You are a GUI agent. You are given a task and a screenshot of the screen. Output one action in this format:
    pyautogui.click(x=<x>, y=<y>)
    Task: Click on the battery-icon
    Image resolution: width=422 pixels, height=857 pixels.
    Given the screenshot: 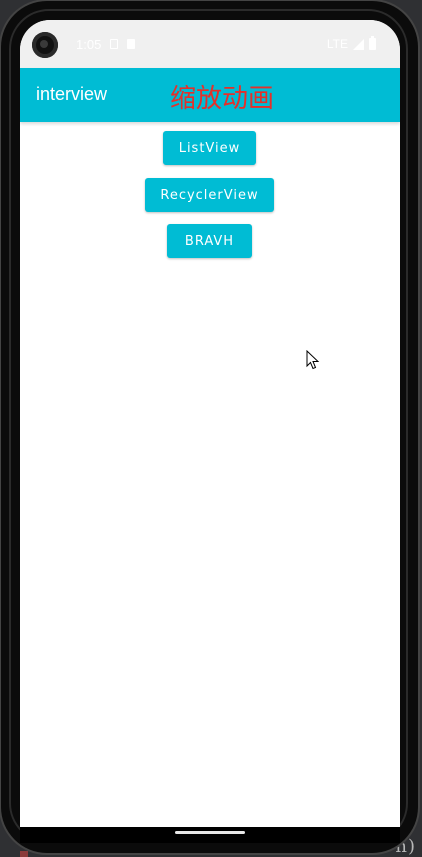 What is the action you would take?
    pyautogui.click(x=372, y=43)
    